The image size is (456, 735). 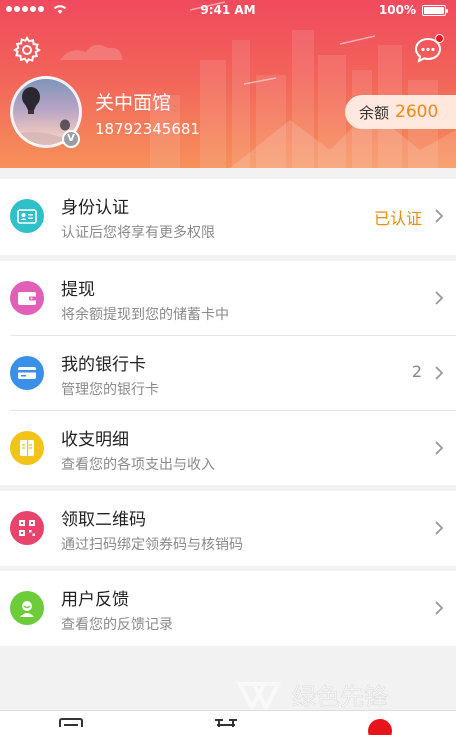 What do you see at coordinates (27, 448) in the screenshot?
I see `ledger-icon` at bounding box center [27, 448].